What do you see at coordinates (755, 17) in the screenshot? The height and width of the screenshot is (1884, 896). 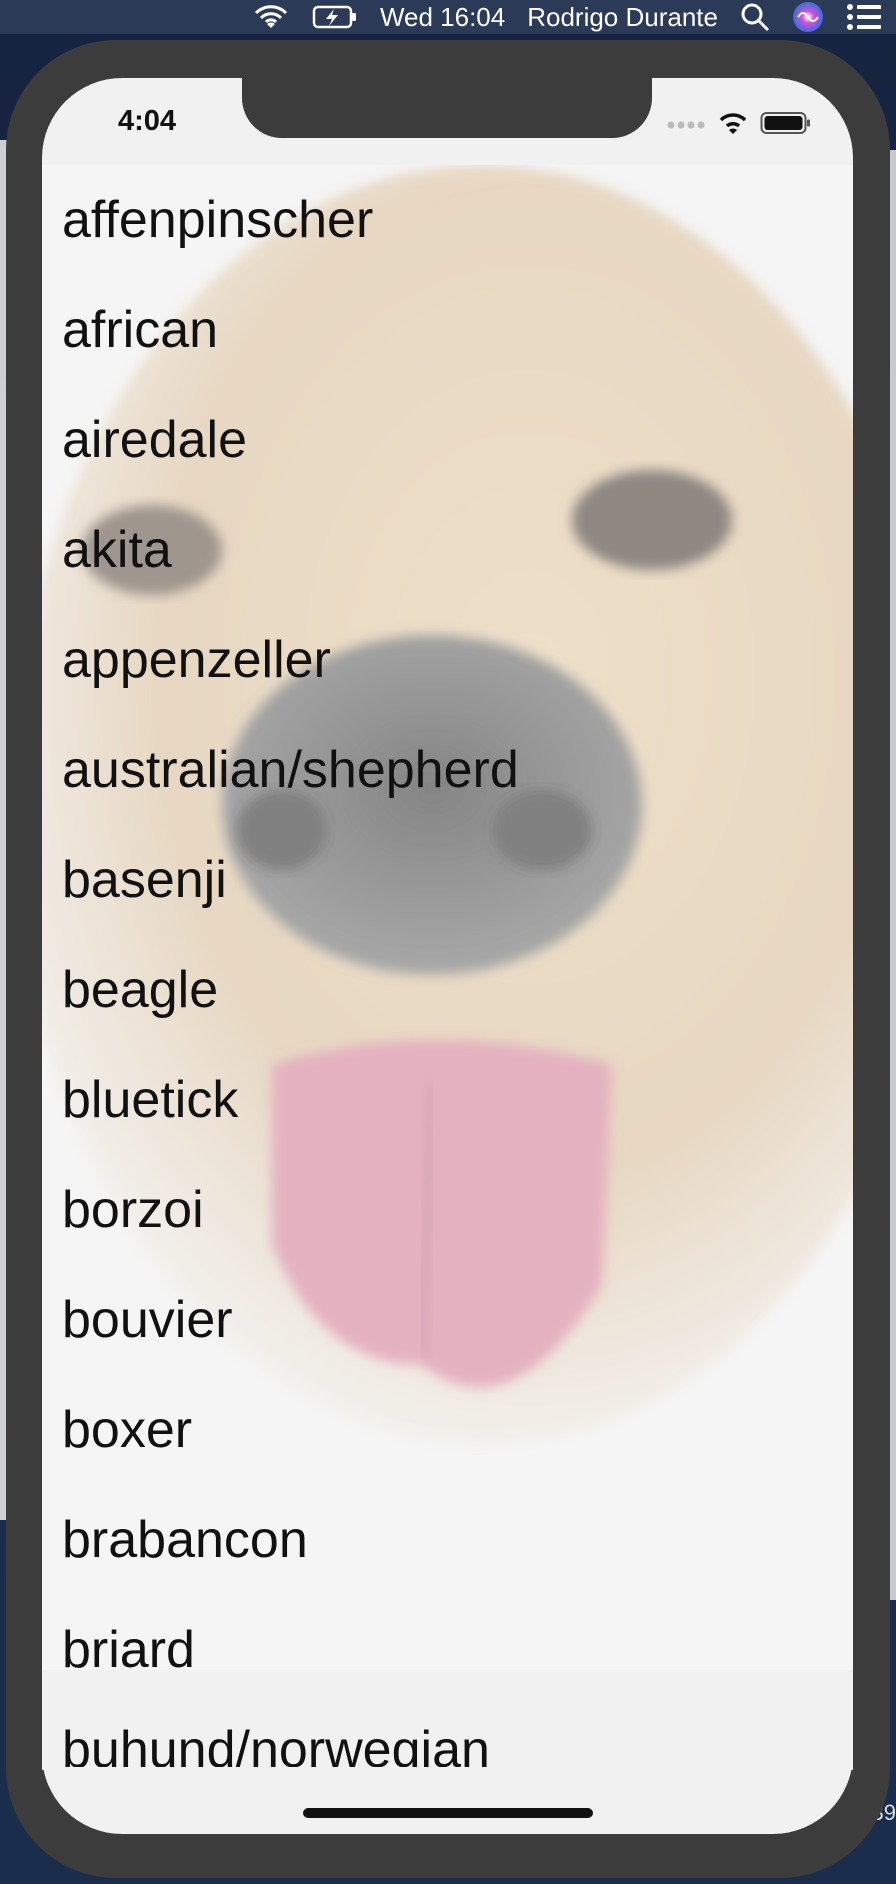 I see `spotlight-search-icon` at bounding box center [755, 17].